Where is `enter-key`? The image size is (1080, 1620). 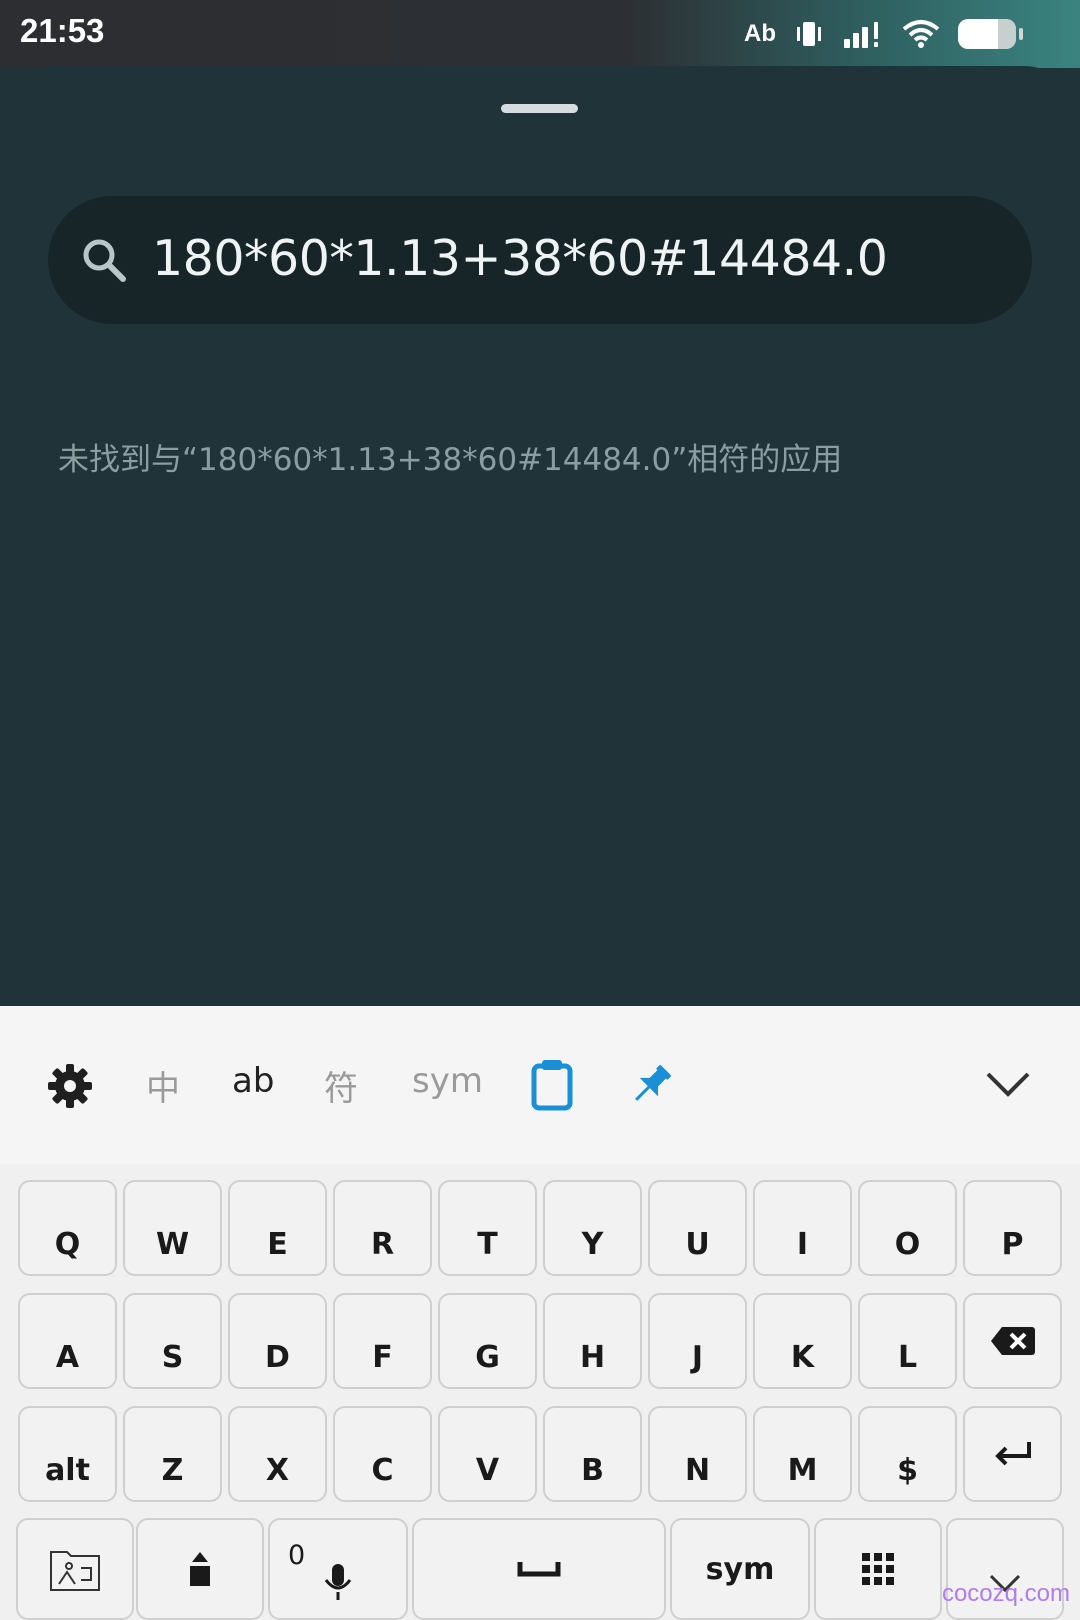
enter-key is located at coordinates (1012, 1454).